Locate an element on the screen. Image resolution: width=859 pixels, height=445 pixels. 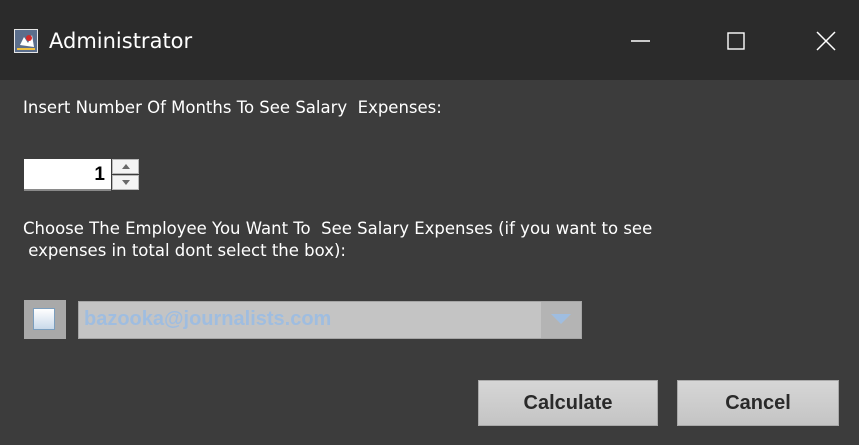
cancel-button: Cancel is located at coordinates (758, 403).